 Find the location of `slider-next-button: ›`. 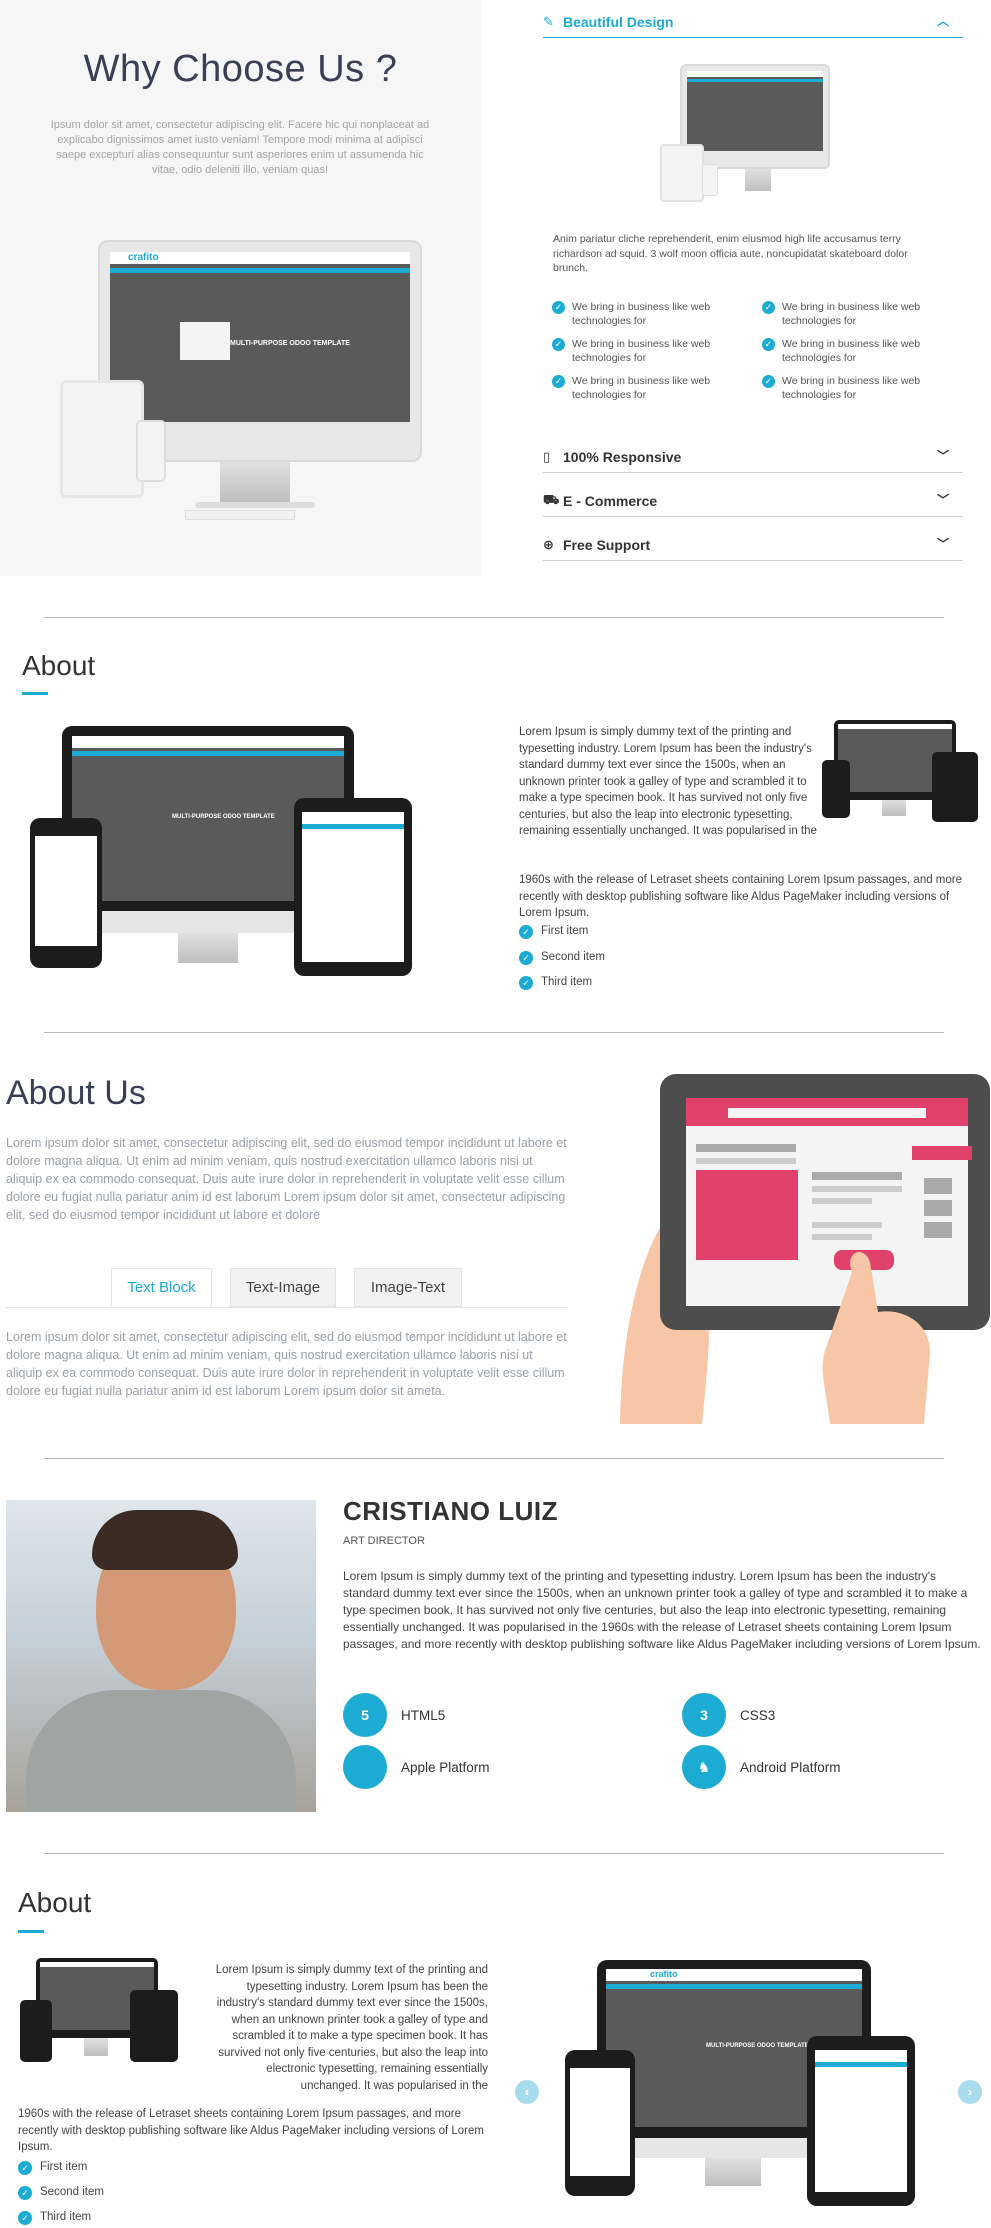

slider-next-button: › is located at coordinates (970, 2092).